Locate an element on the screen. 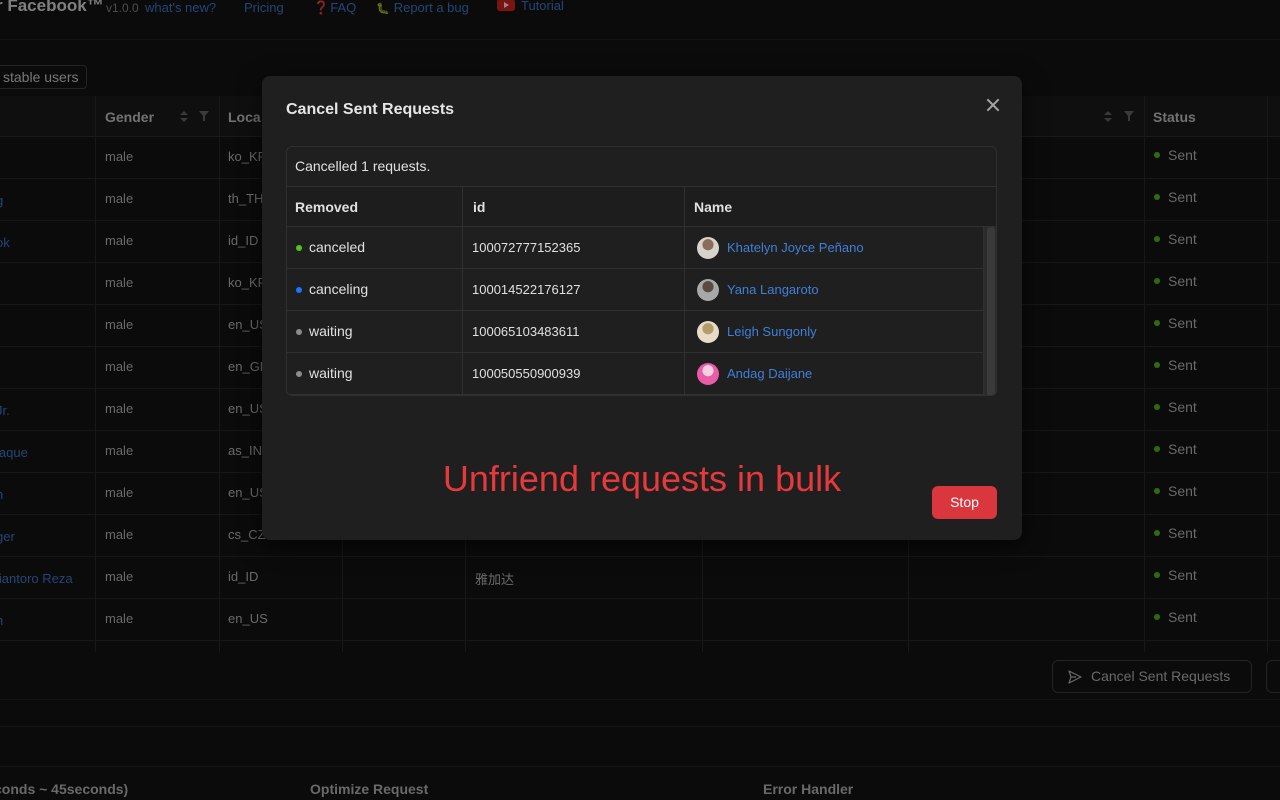 This screenshot has height=800, width=1280. stop-button: Stop is located at coordinates (964, 502).